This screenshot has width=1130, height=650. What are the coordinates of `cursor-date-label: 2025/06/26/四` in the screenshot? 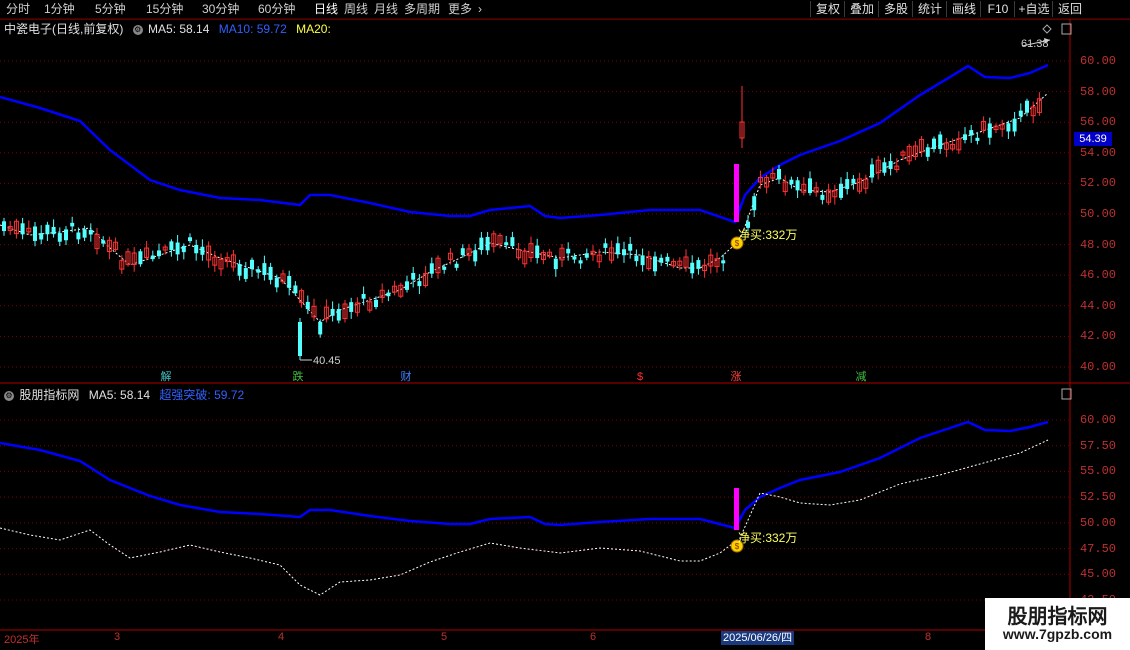 It's located at (758, 638).